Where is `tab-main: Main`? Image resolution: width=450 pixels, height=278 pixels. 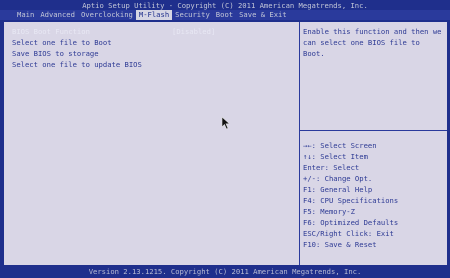
tab-main: Main is located at coordinates (25, 15).